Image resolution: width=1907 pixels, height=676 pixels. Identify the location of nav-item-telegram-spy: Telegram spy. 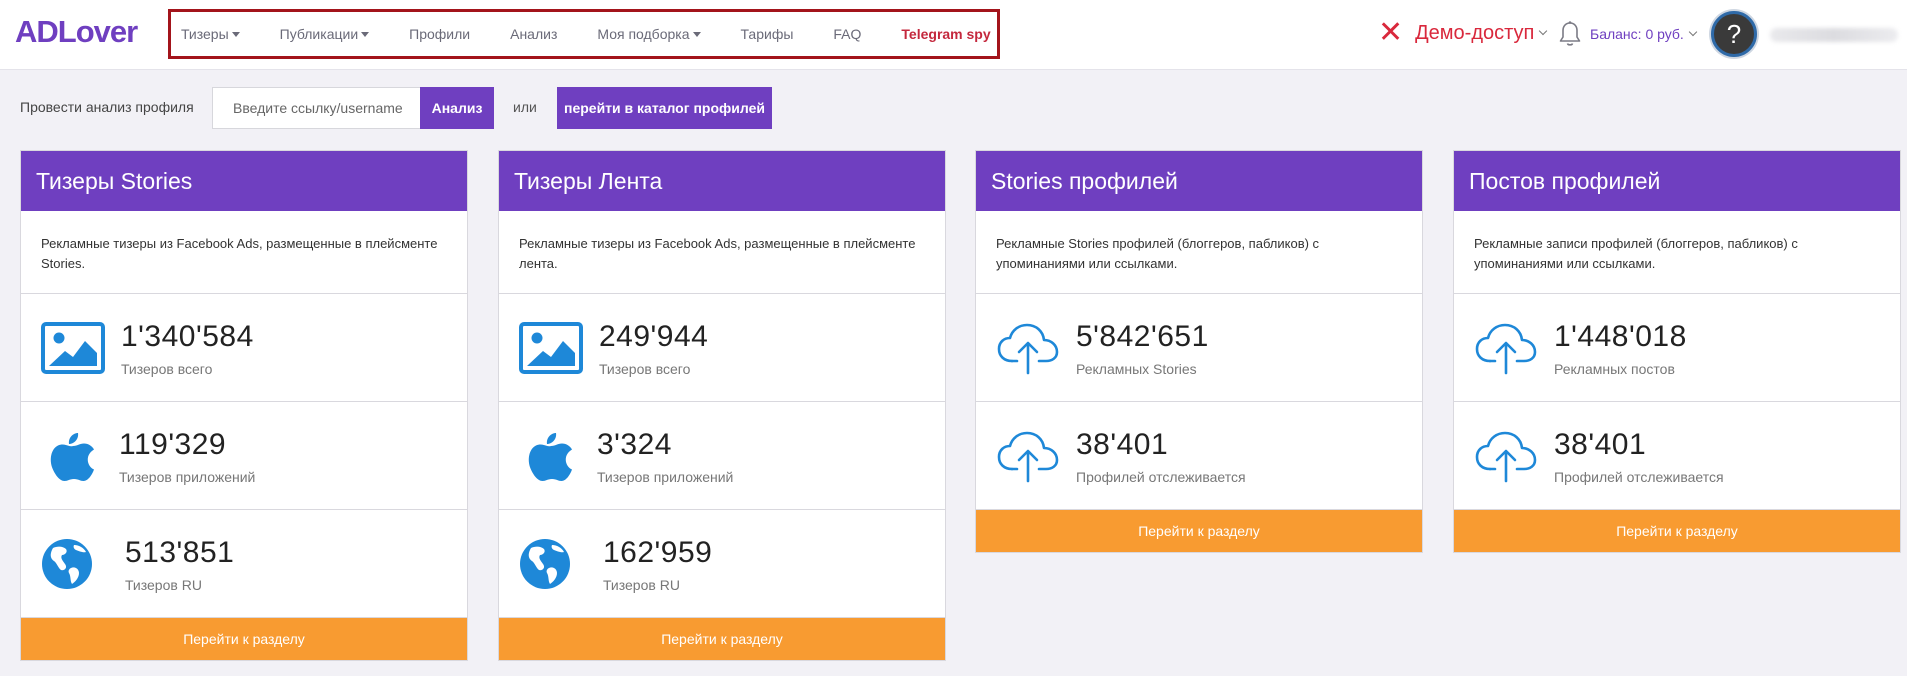
(945, 34).